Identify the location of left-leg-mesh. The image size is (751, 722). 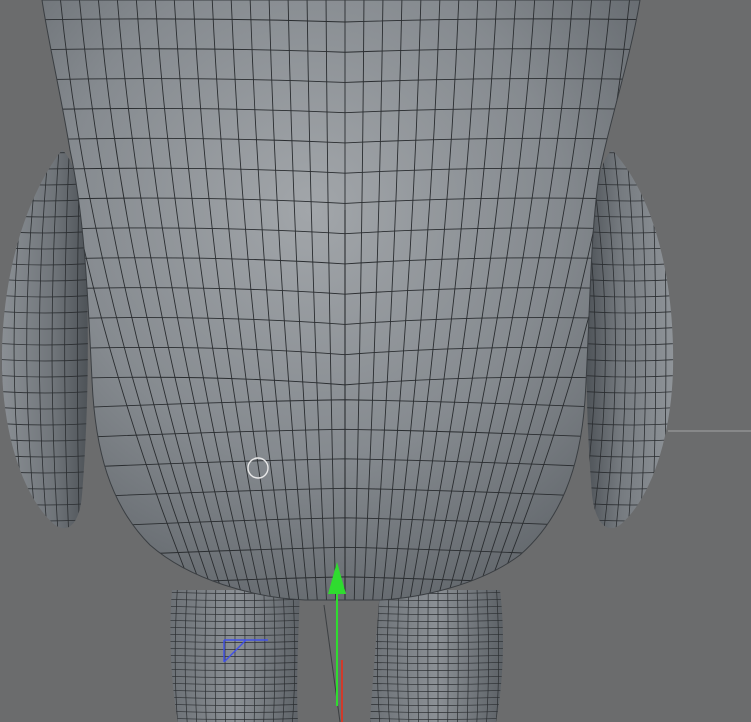
(235, 653).